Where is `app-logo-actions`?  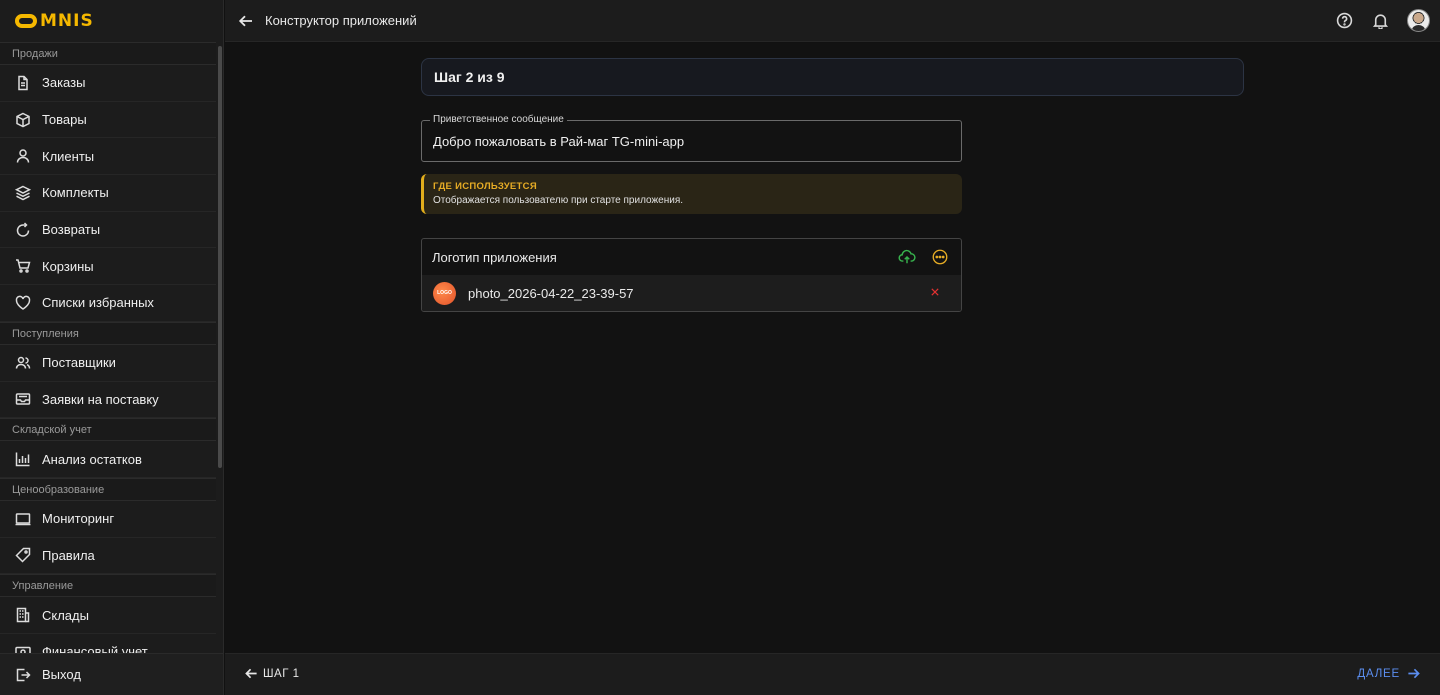 app-logo-actions is located at coordinates (923, 257).